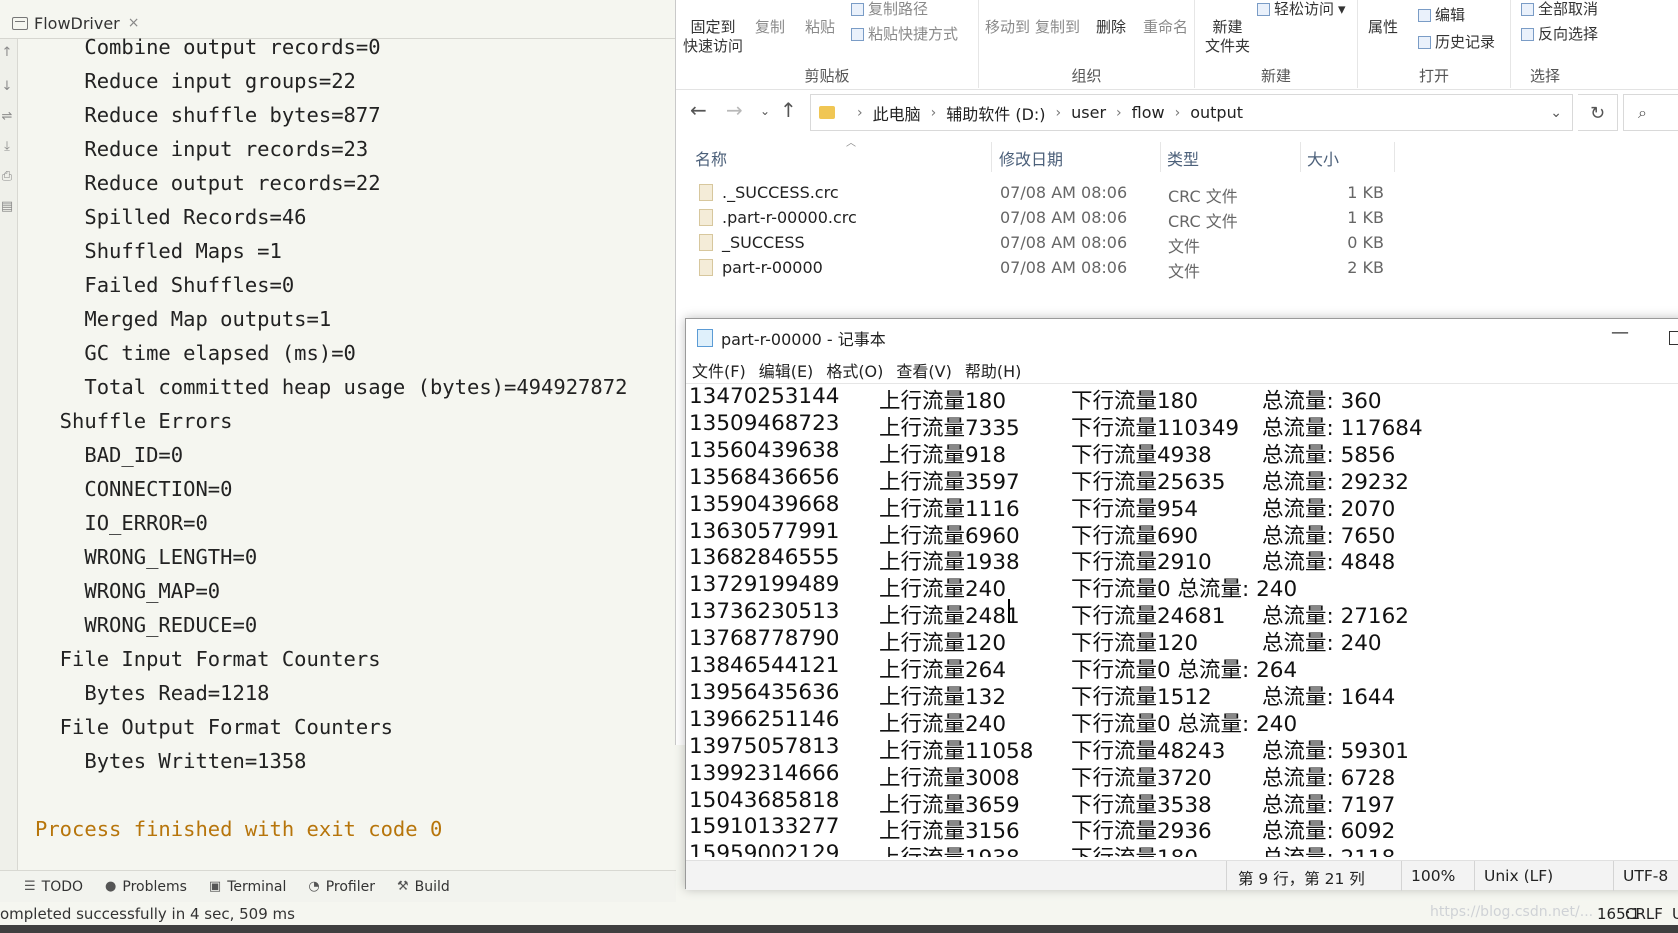 Image resolution: width=1678 pixels, height=933 pixels. Describe the element at coordinates (7, 116) in the screenshot. I see `soft-wrap-icon: ⇌` at that location.